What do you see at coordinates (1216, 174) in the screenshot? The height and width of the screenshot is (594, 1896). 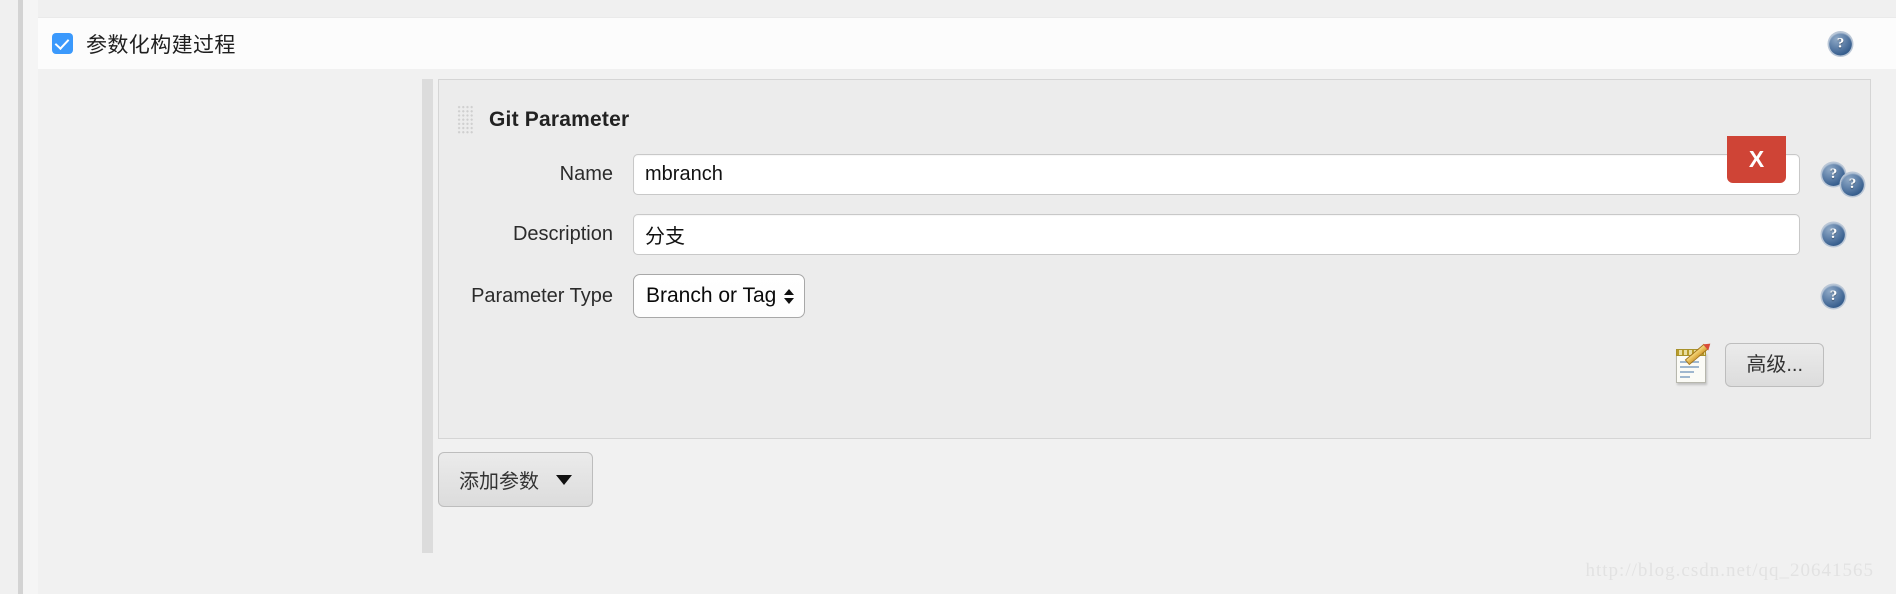 I see `name-input: mbranch` at bounding box center [1216, 174].